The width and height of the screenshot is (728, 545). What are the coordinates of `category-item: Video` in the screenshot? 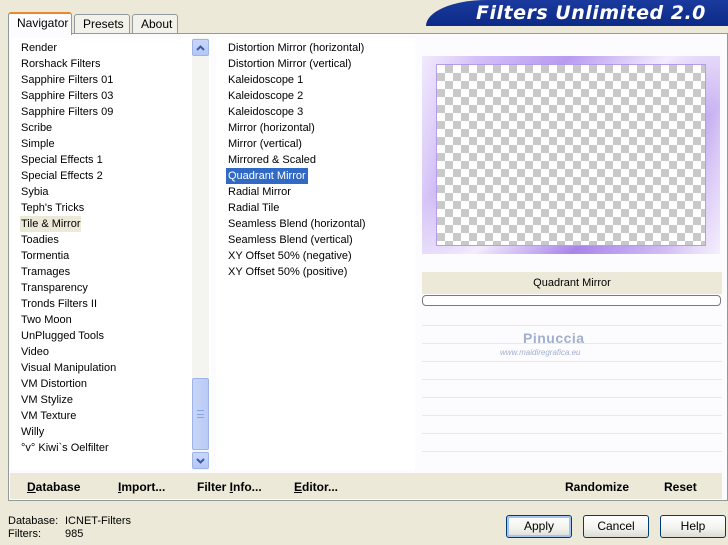 It's located at (35, 352).